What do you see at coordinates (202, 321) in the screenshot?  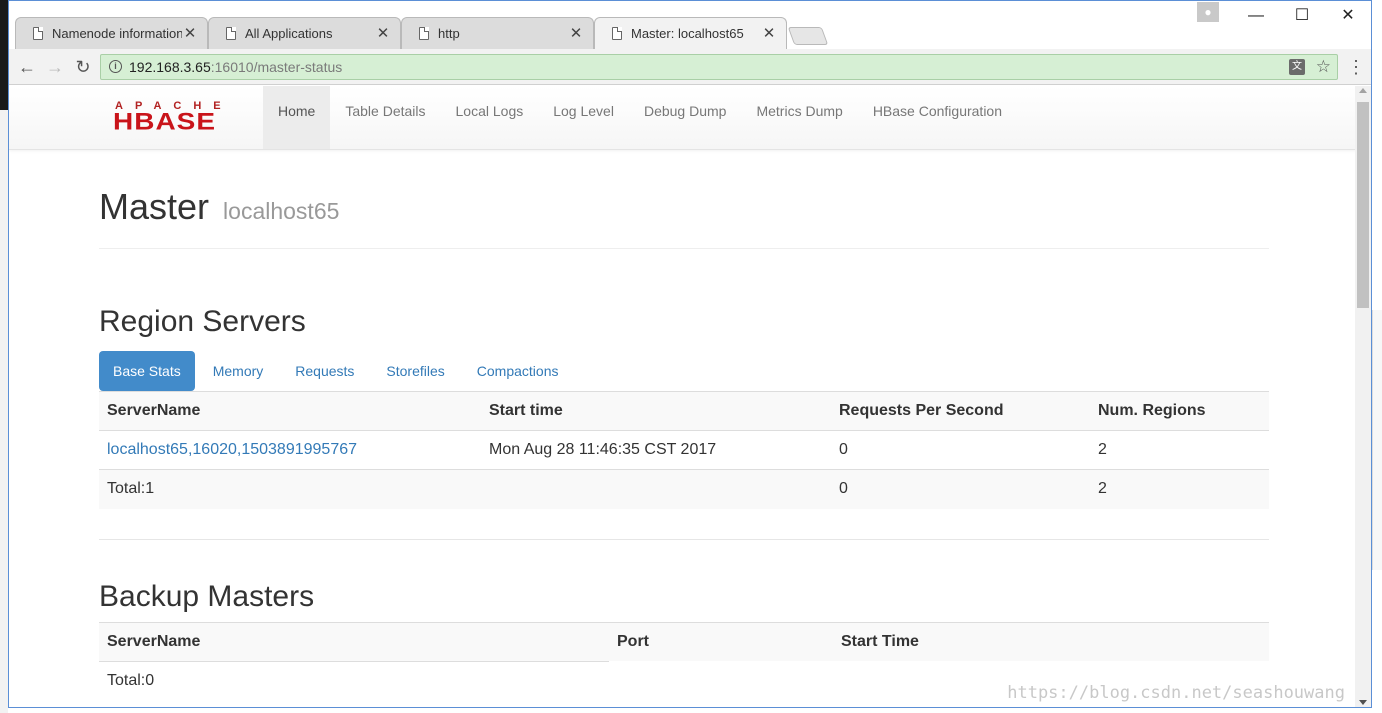 I see `region-servers-heading: Region Servers` at bounding box center [202, 321].